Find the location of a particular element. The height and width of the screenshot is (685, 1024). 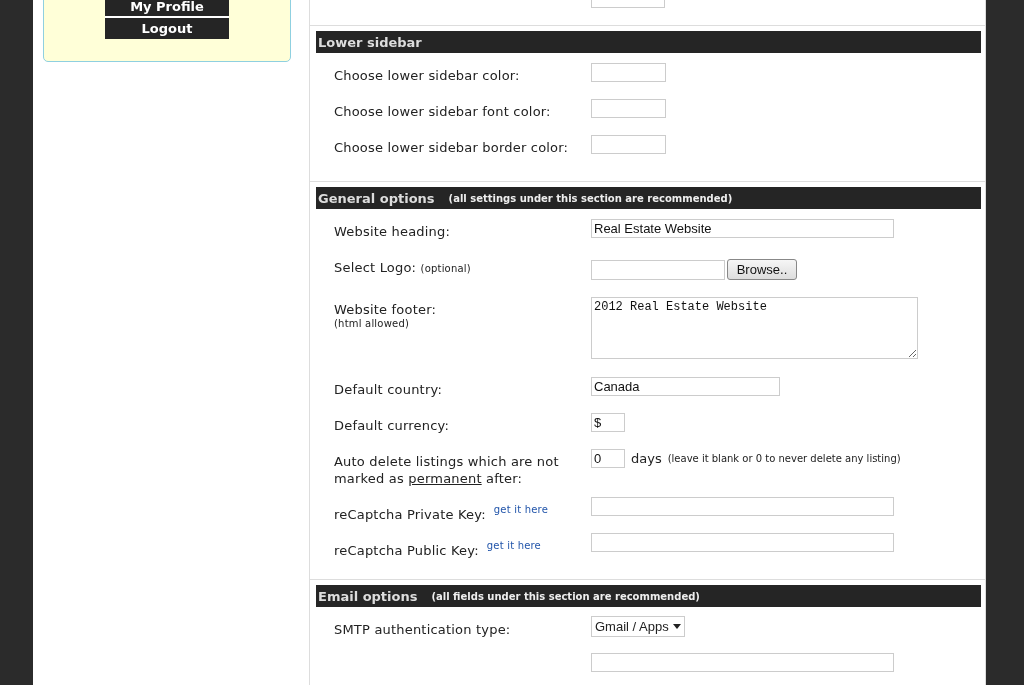

field-label: Default currency: is located at coordinates (392, 425).